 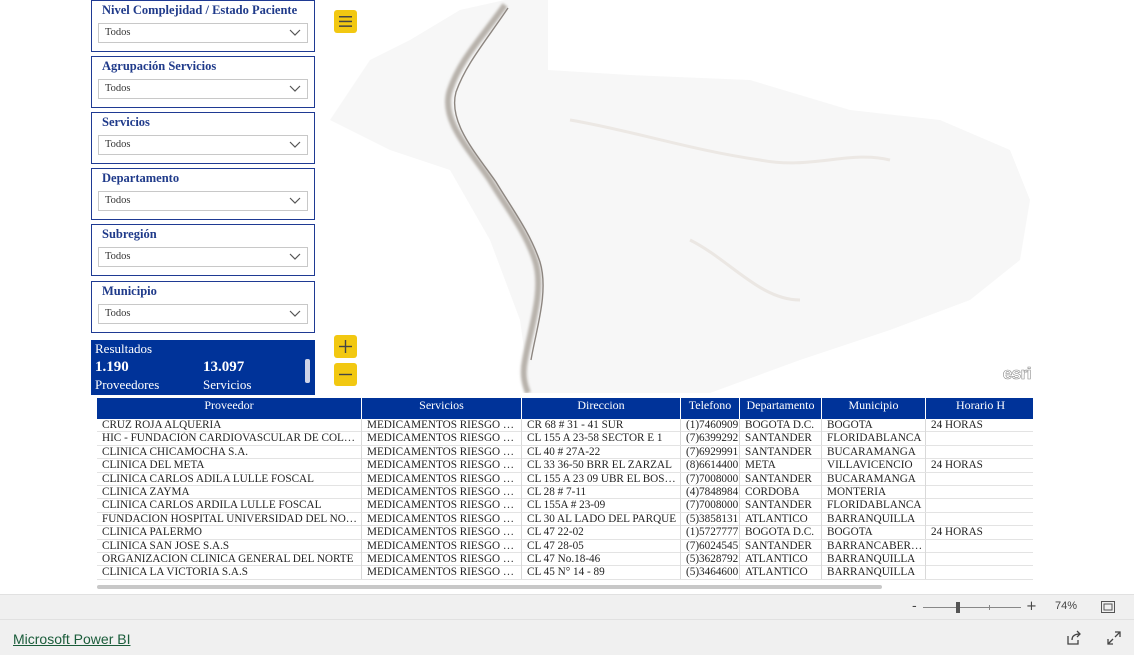 What do you see at coordinates (229, 533) in the screenshot?
I see `table-cell: CLINICA PALERMO` at bounding box center [229, 533].